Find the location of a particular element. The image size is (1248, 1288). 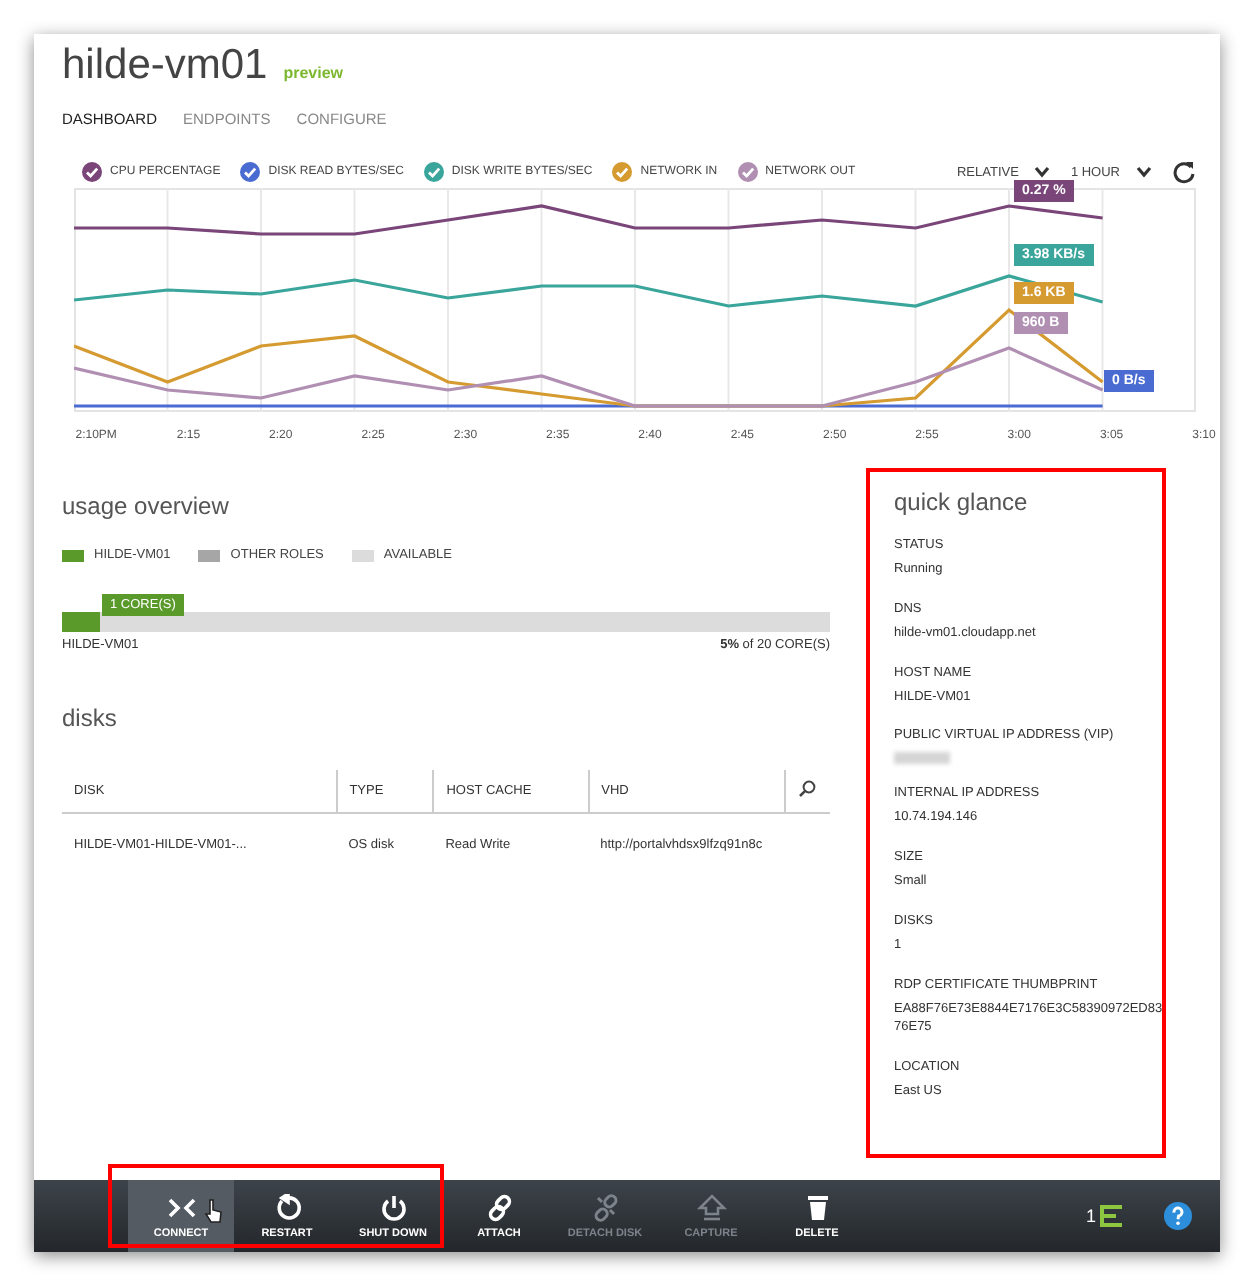

page-title: hilde-vm01 is located at coordinates (165, 66).